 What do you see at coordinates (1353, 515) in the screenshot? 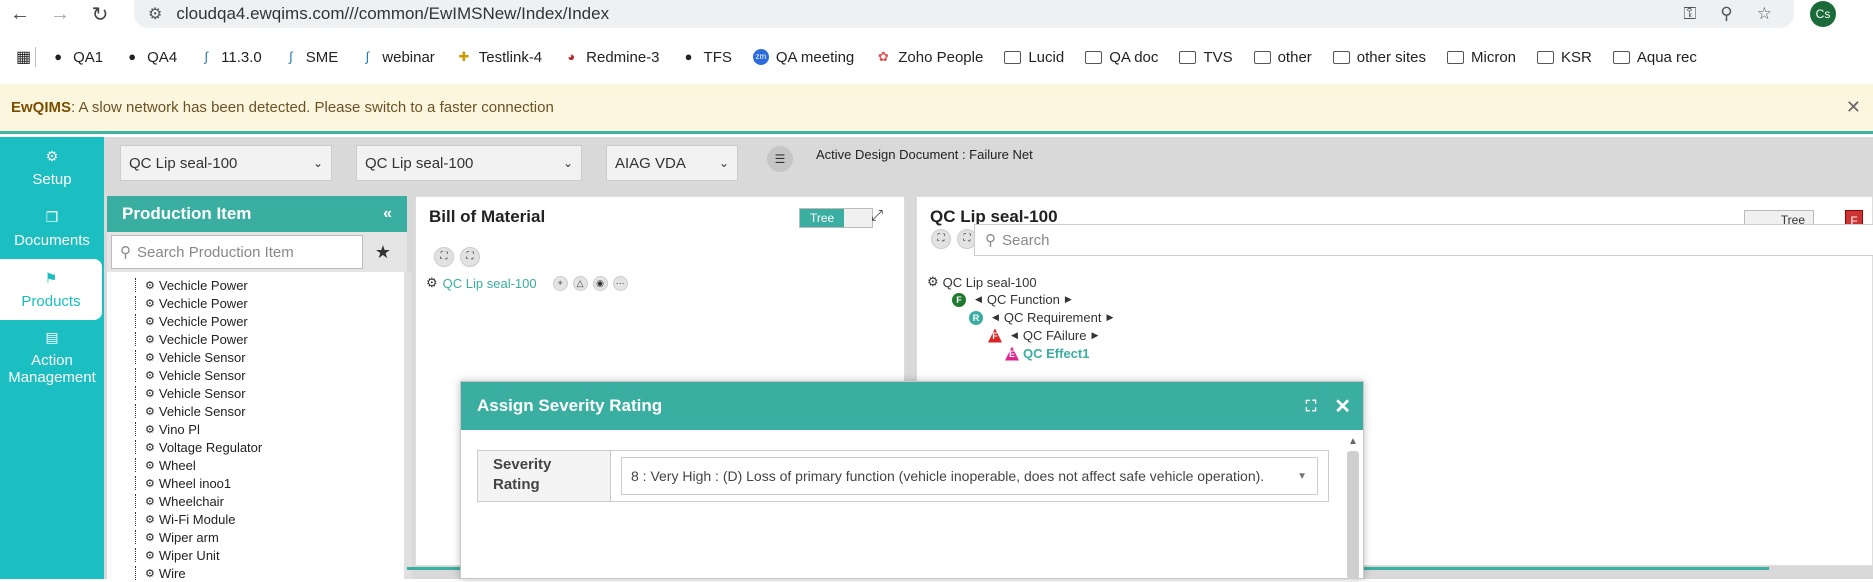
I see `scroll-thumb` at bounding box center [1353, 515].